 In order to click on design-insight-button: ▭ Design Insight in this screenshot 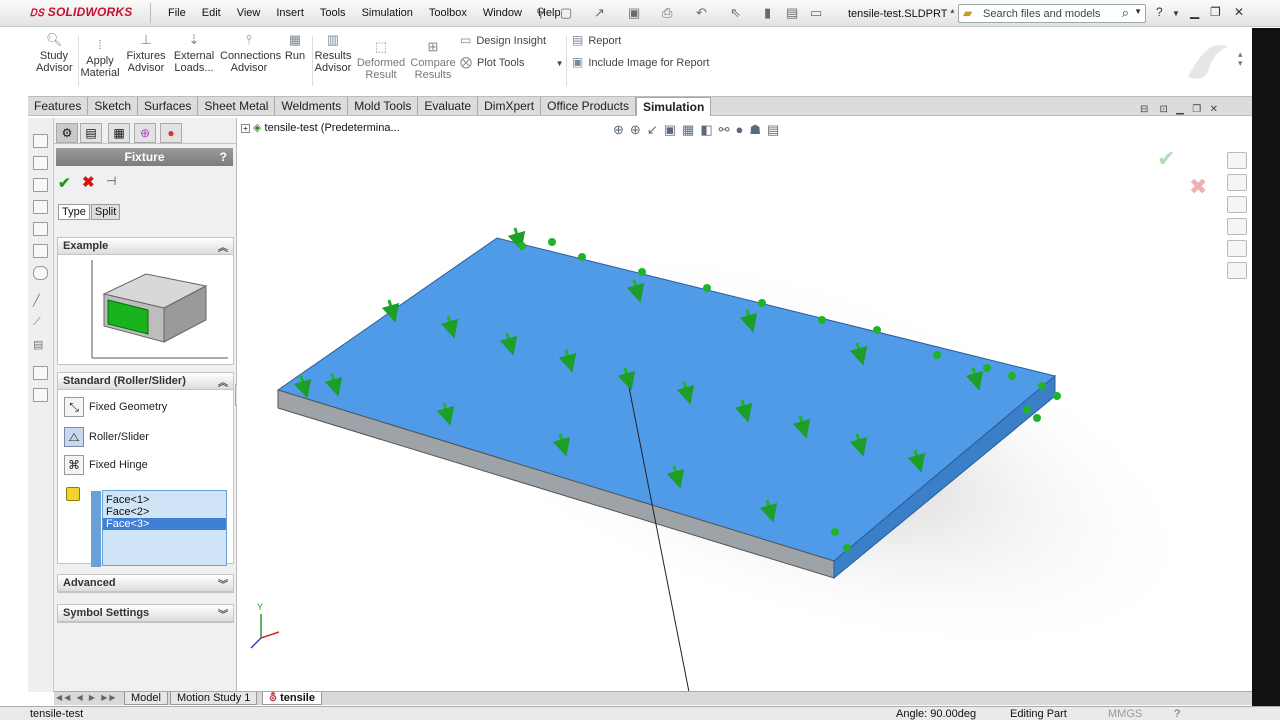, I will do `click(503, 40)`.